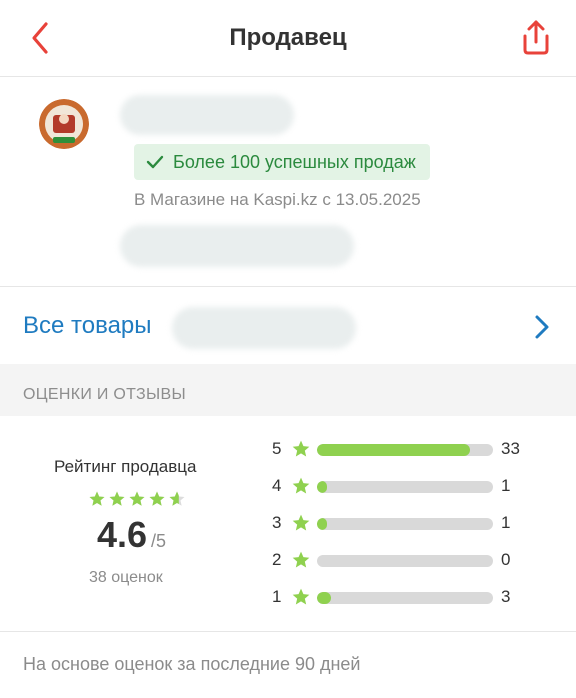 This screenshot has width=576, height=698. I want to click on rating-row-count: 0, so click(506, 559).